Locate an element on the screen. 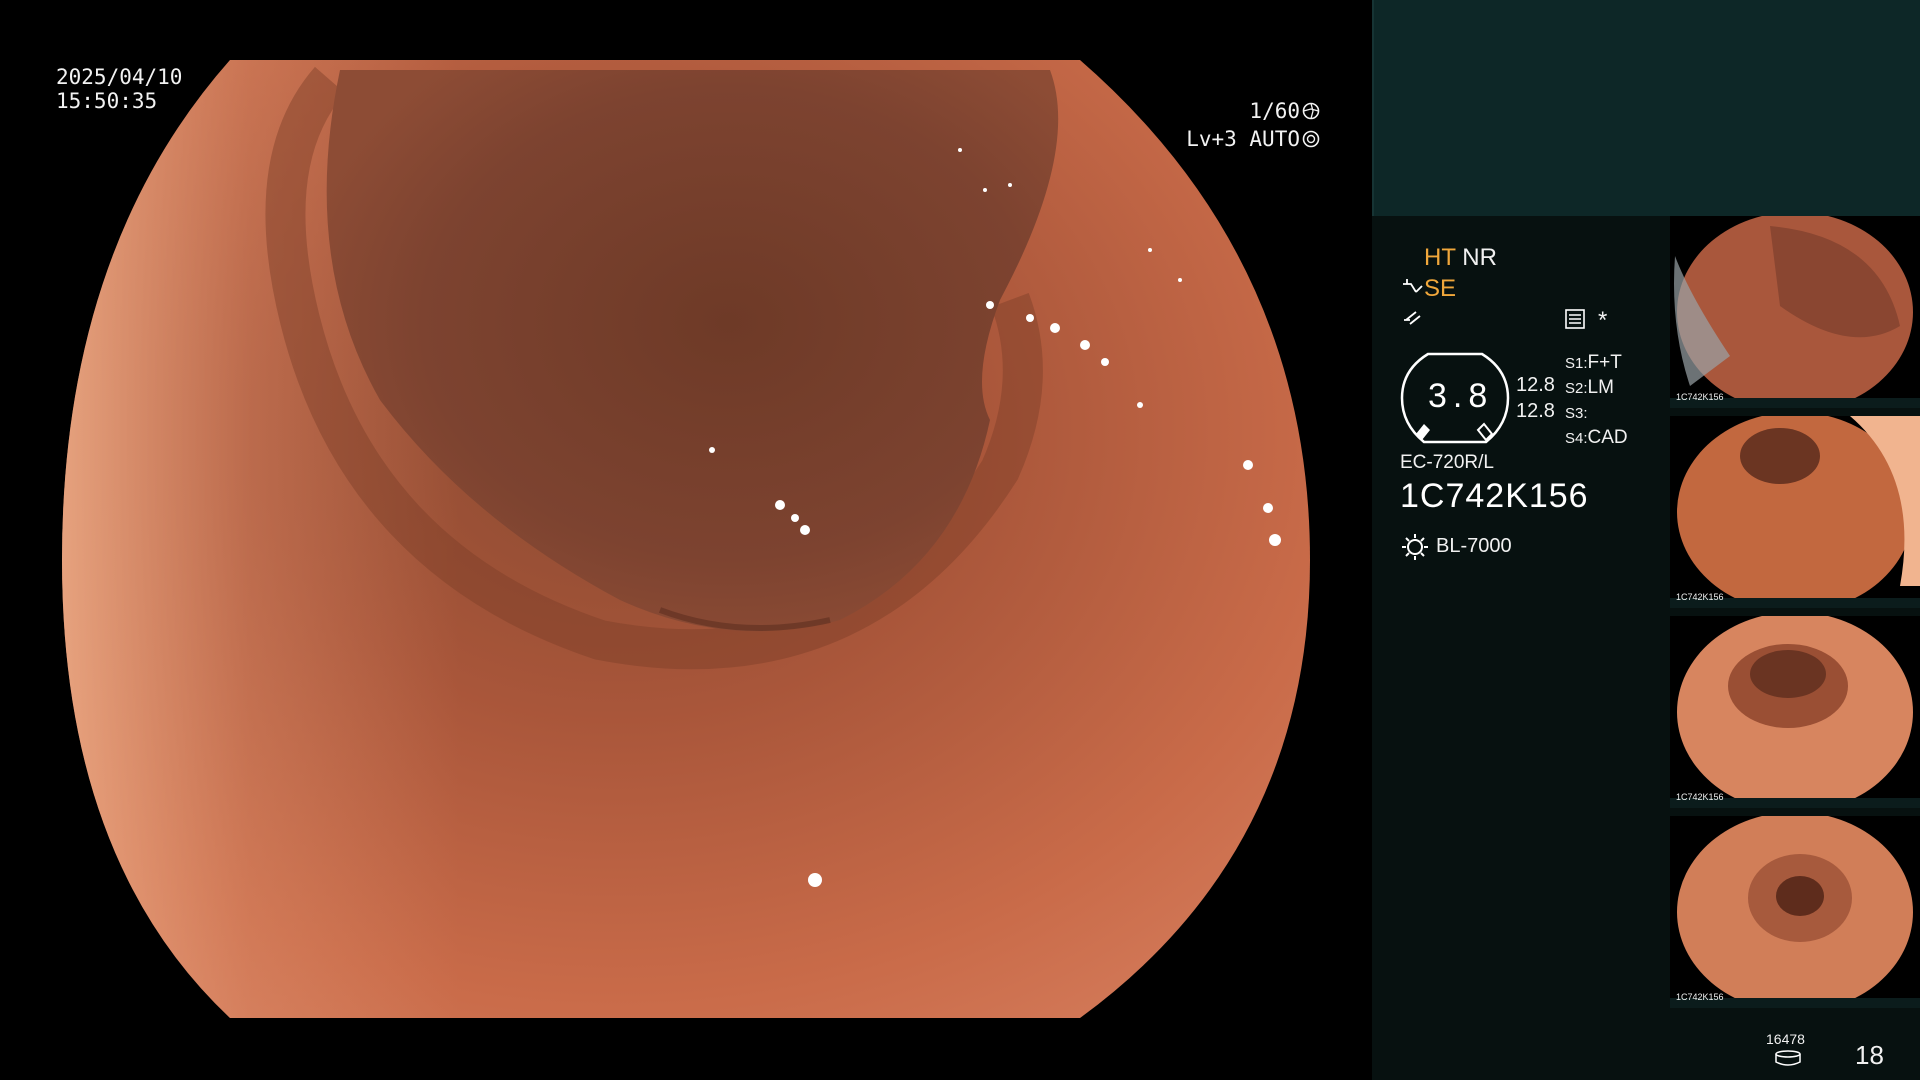  s2-value: LM is located at coordinates (1600, 387).